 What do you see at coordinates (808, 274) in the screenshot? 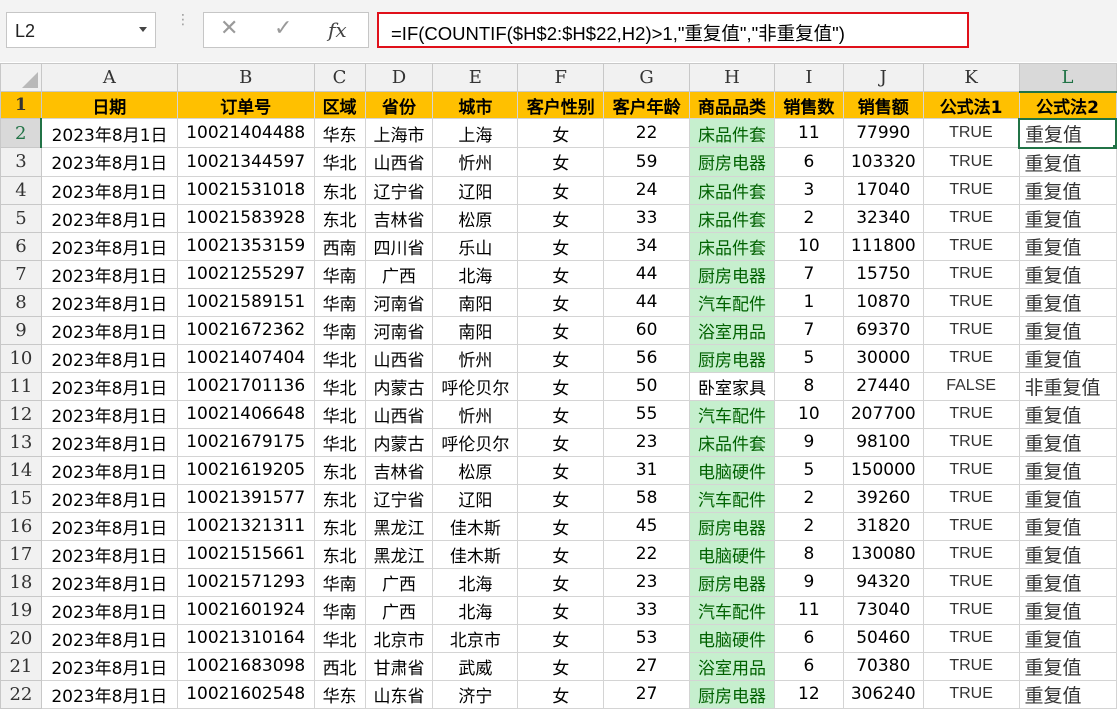
I see `cell-i7: 7` at bounding box center [808, 274].